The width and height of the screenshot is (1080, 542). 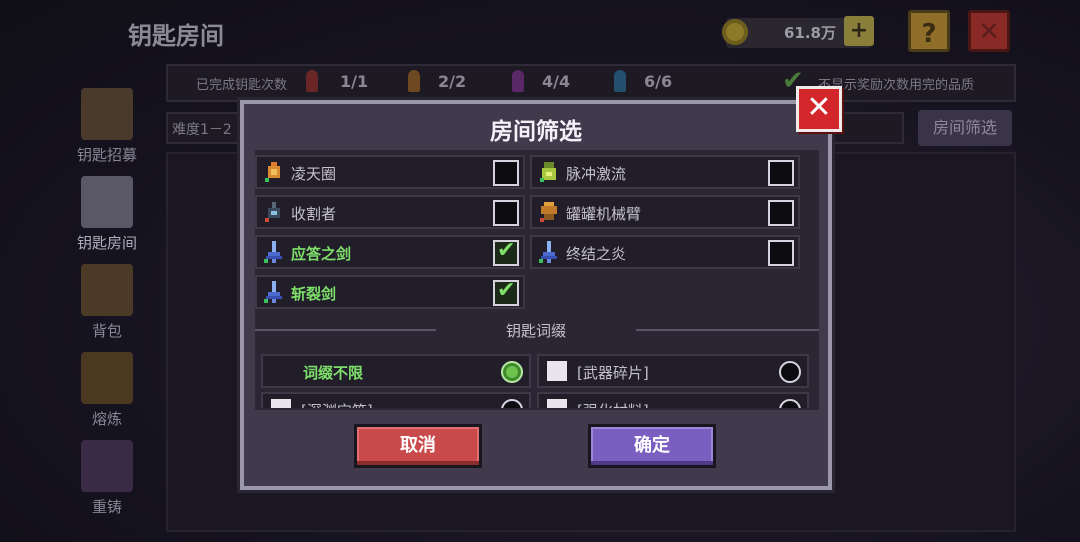 What do you see at coordinates (512, 372) in the screenshot?
I see `affix-radio-selected` at bounding box center [512, 372].